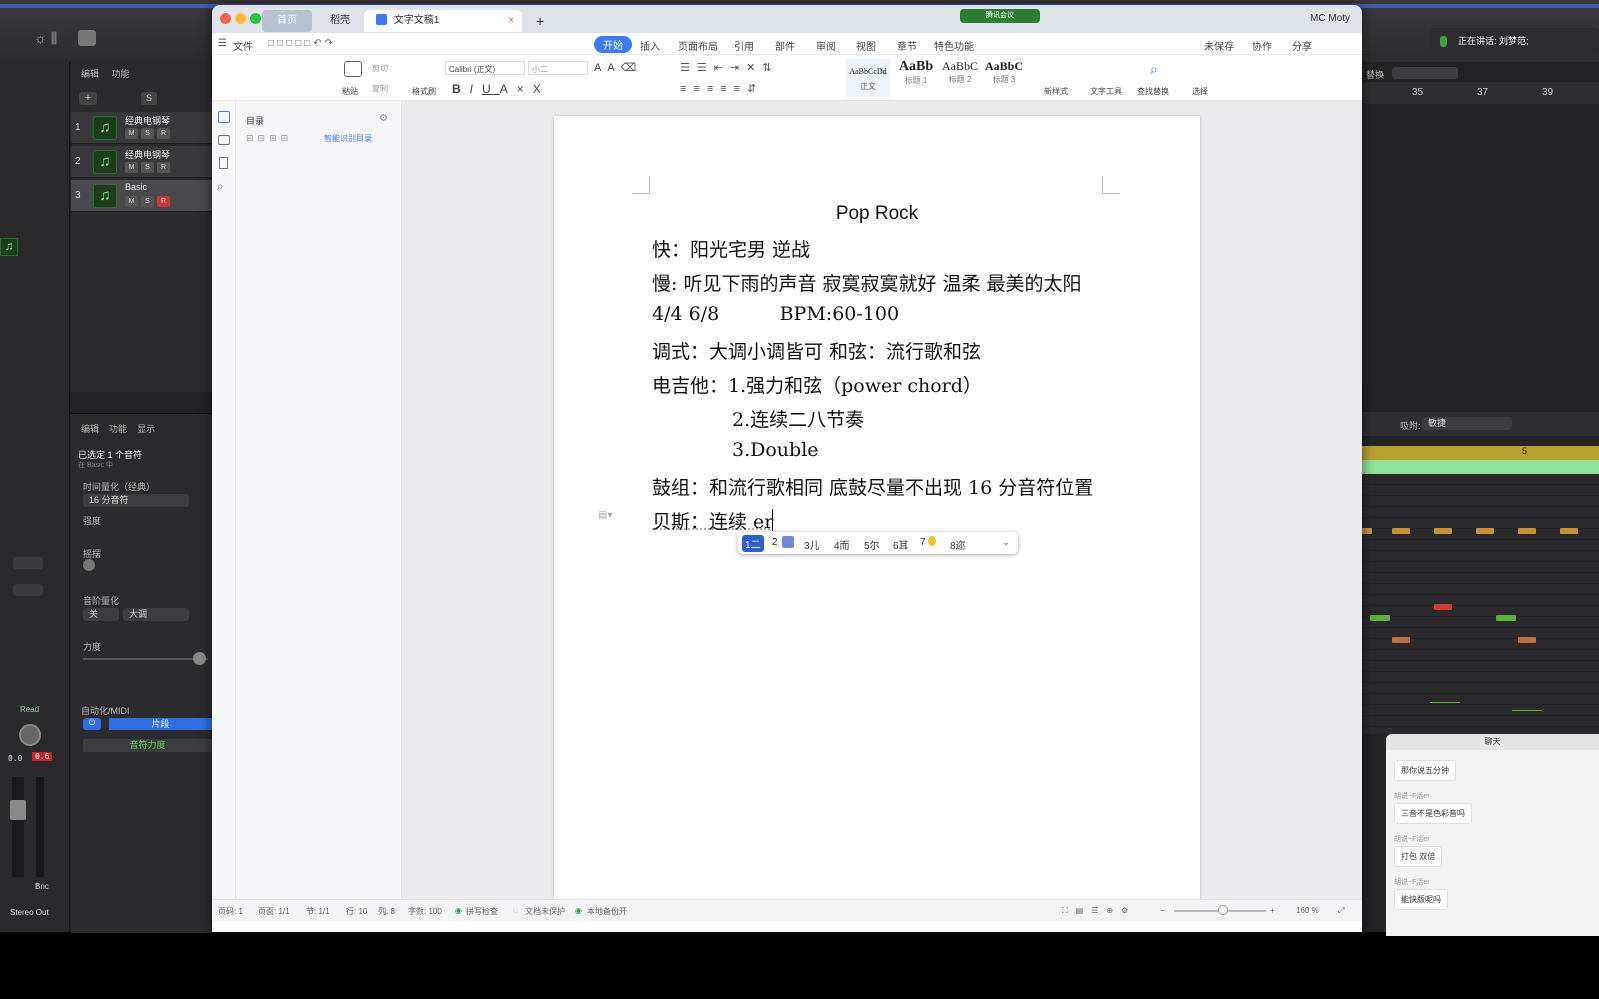 Image resolution: width=1599 pixels, height=999 pixels. What do you see at coordinates (901, 544) in the screenshot?
I see `ime-candidate: 6耳` at bounding box center [901, 544].